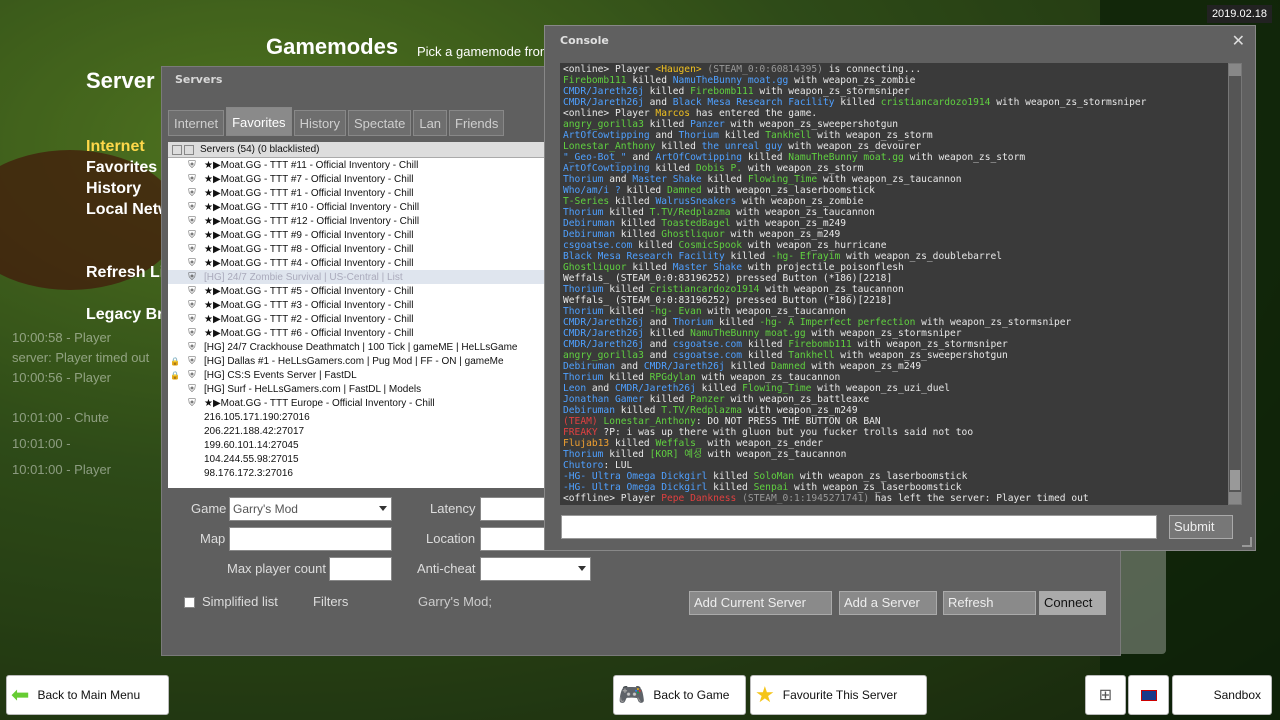 This screenshot has height=720, width=1280. Describe the element at coordinates (1235, 480) in the screenshot. I see `scroll-thumb` at that location.